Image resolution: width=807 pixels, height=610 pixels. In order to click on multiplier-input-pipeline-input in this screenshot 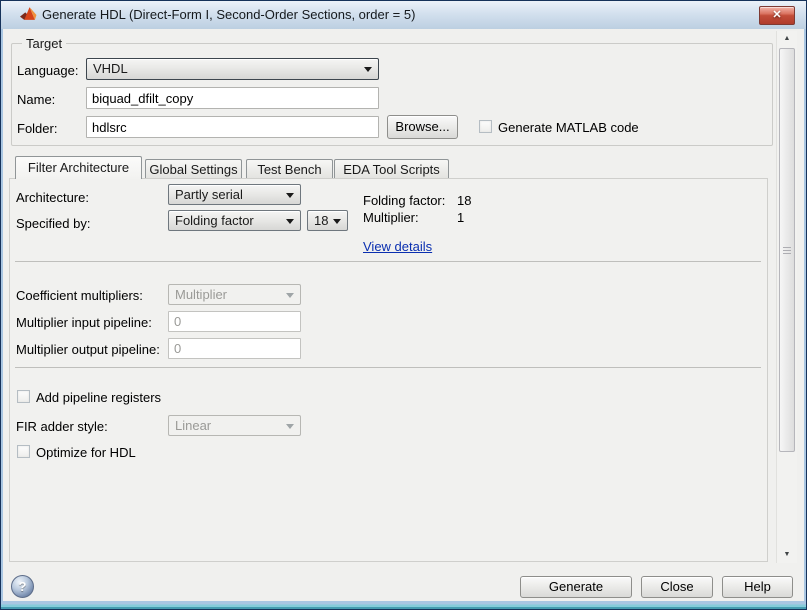, I will do `click(234, 321)`.